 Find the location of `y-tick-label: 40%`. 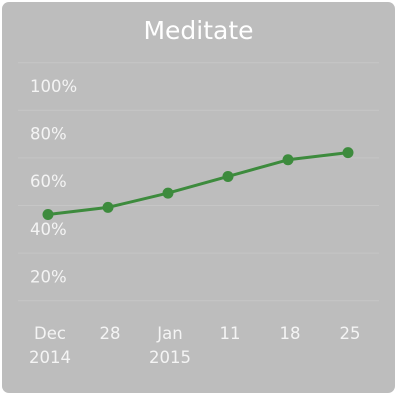

y-tick-label: 40% is located at coordinates (48, 229).